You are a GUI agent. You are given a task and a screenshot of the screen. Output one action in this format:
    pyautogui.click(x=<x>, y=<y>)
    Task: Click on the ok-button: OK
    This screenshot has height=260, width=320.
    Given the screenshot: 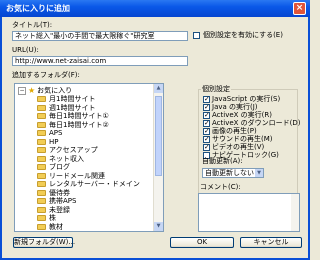 What is the action you would take?
    pyautogui.click(x=202, y=242)
    